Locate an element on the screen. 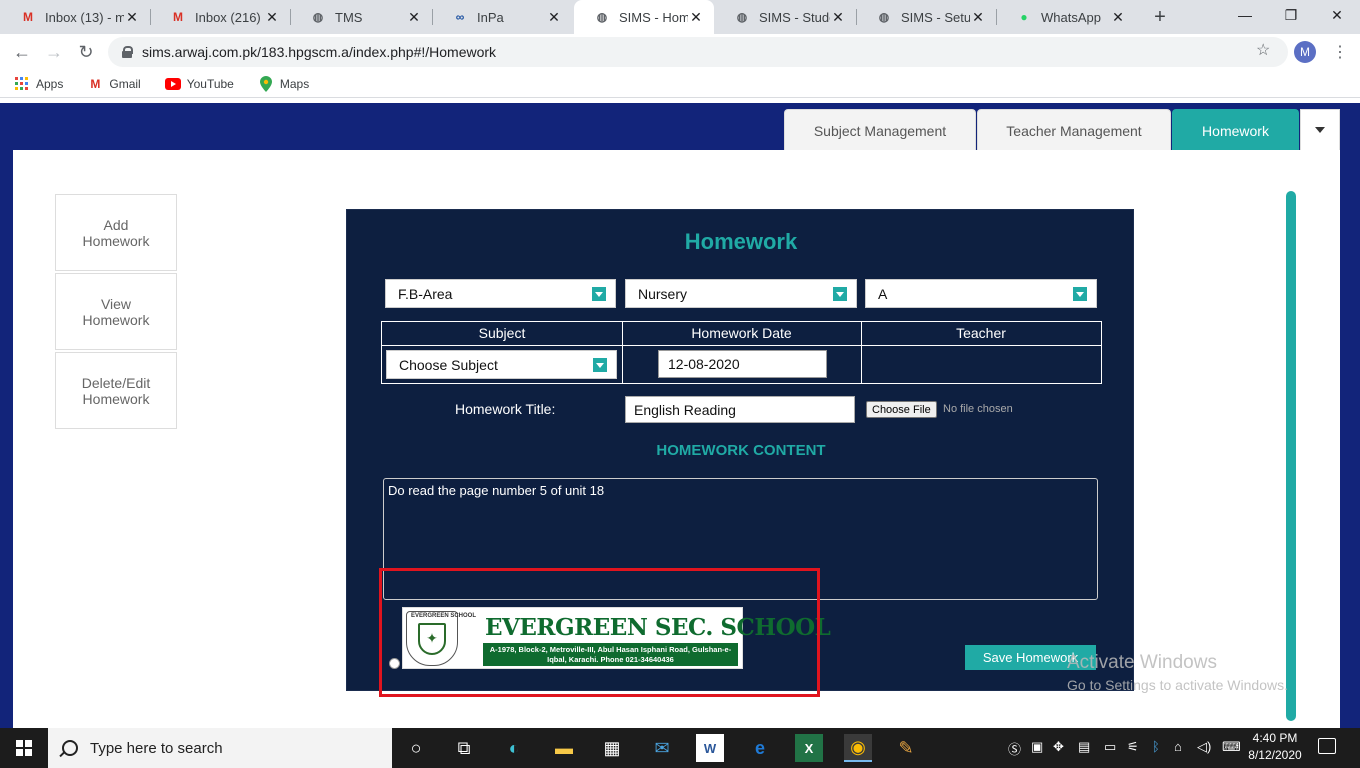 The height and width of the screenshot is (768, 1360). forward-arrow-icon: → is located at coordinates (54, 52).